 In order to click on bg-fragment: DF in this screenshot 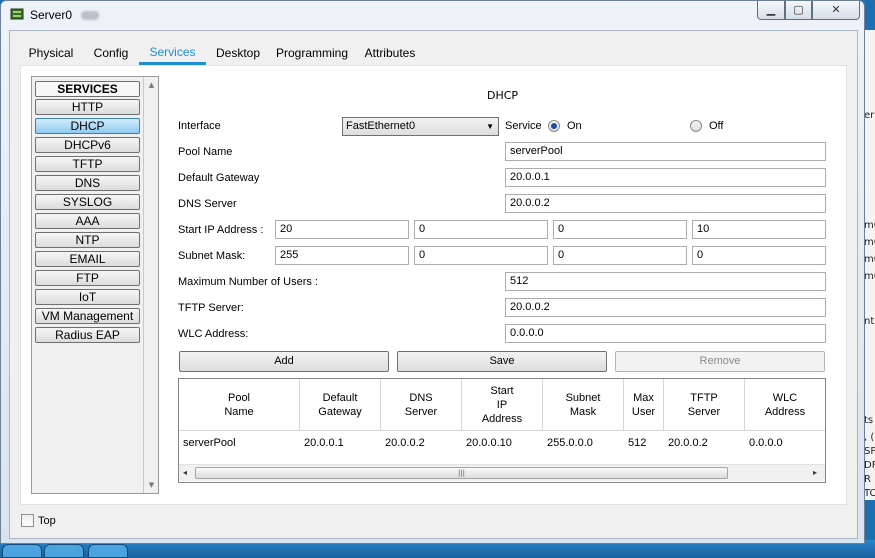, I will do `click(869, 465)`.